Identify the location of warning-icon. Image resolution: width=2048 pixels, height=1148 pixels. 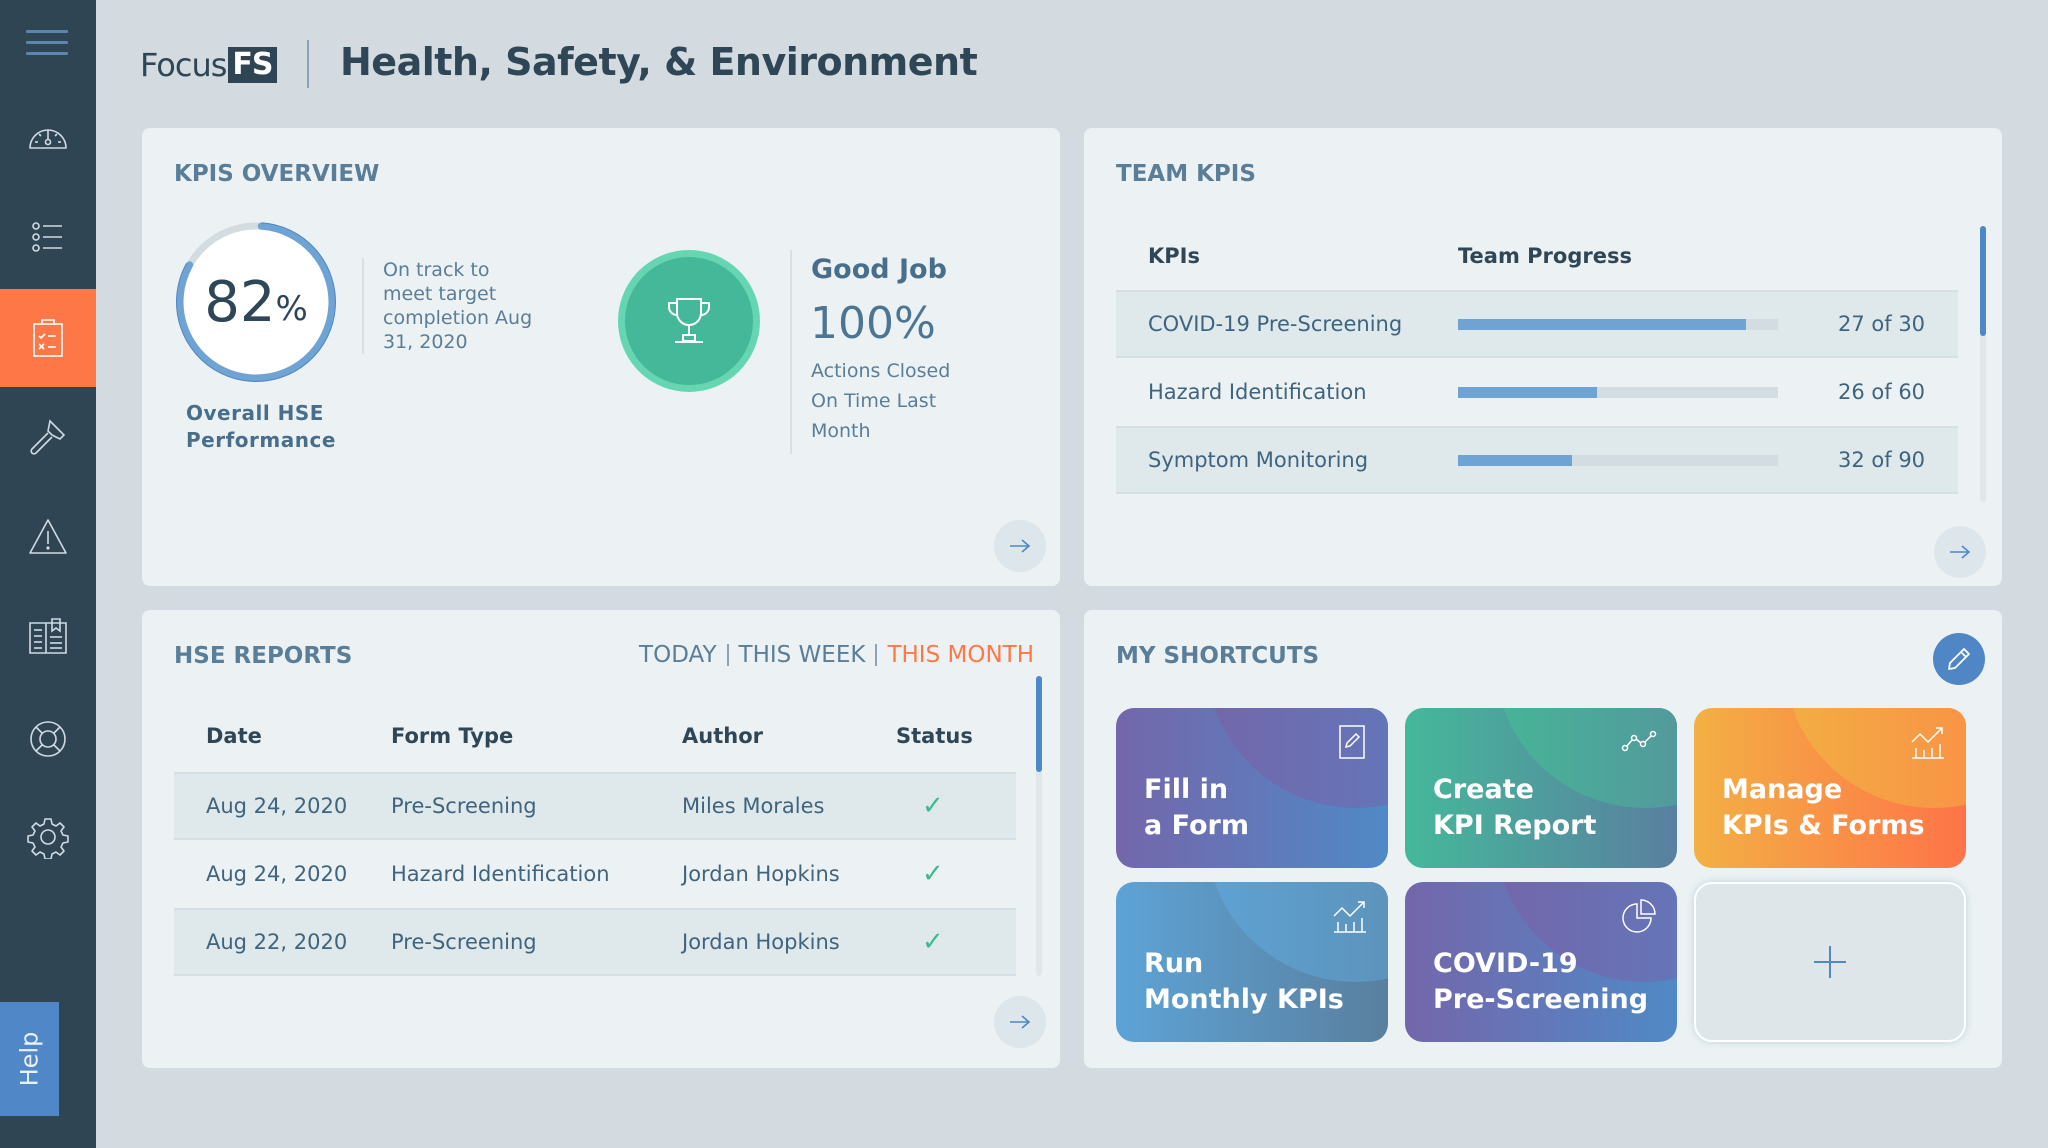
(48, 536).